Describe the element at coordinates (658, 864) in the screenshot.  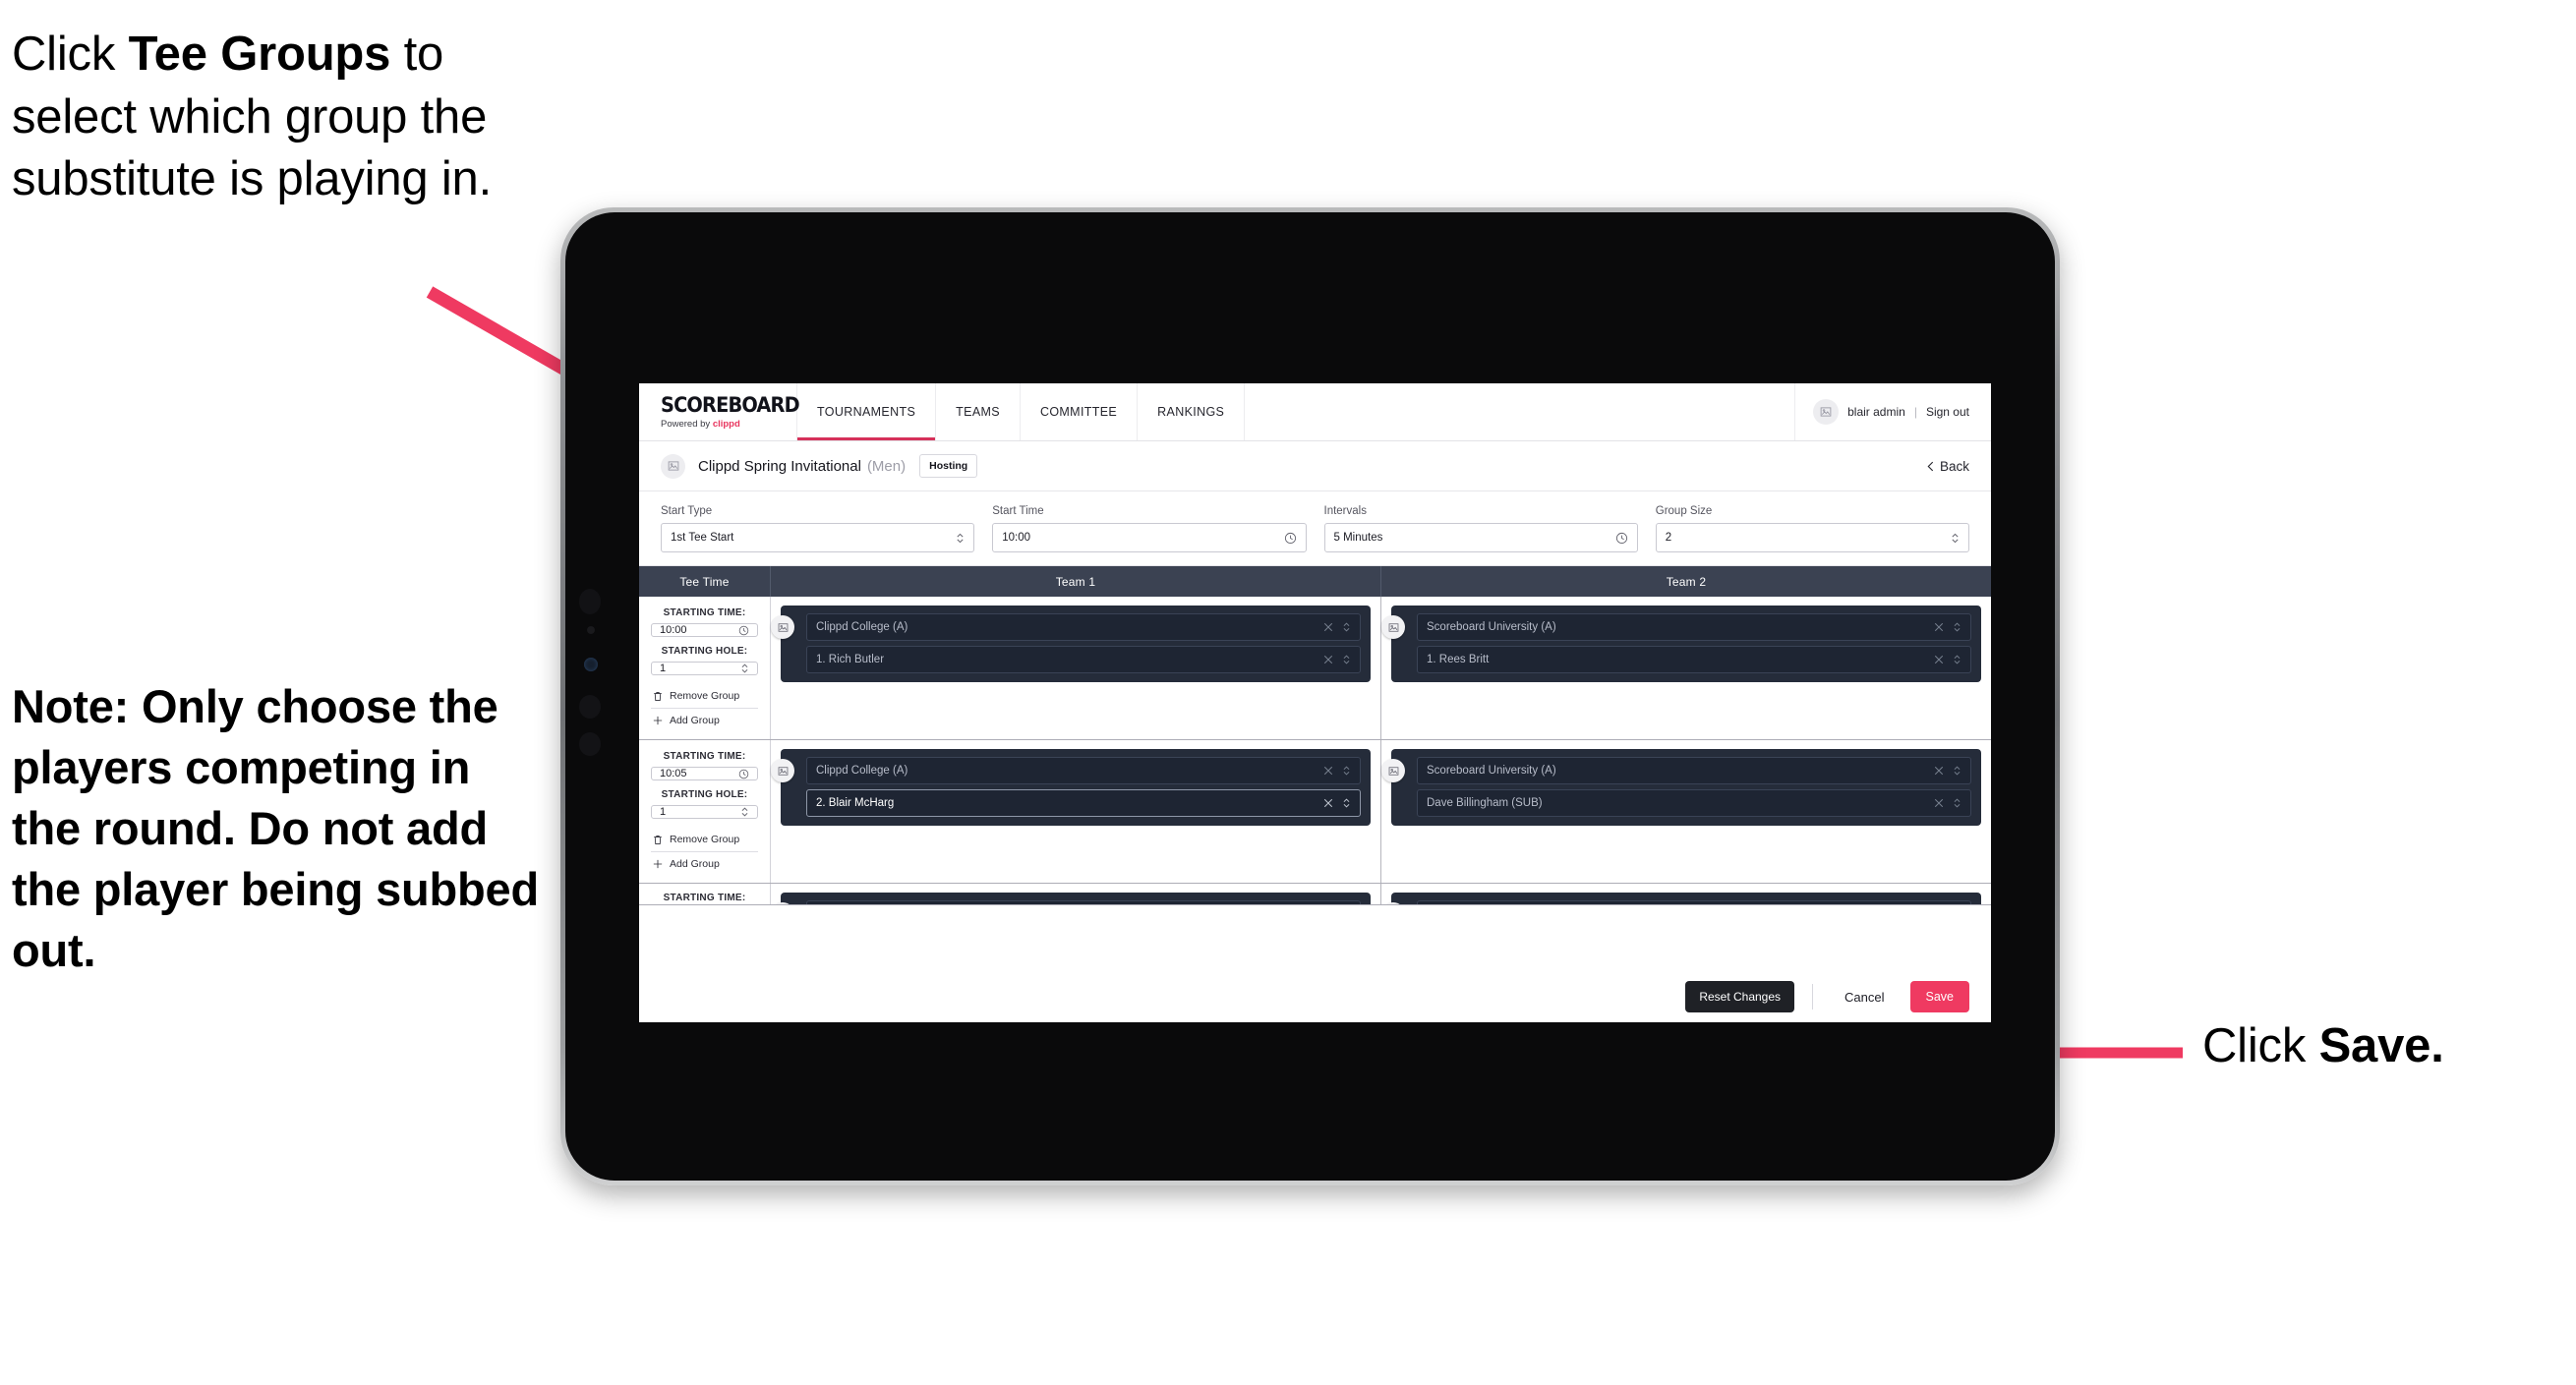
I see `plus-icon` at that location.